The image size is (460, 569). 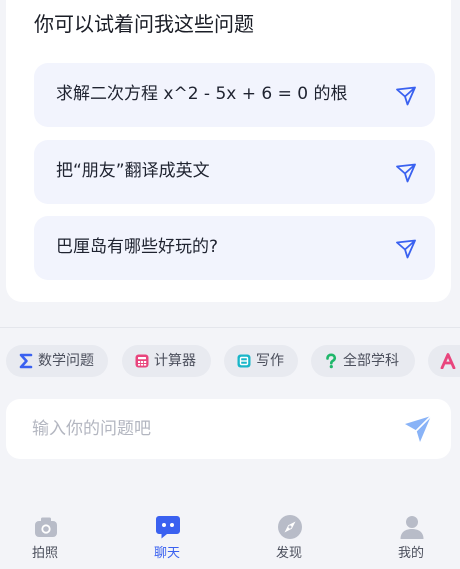 I want to click on bottom-tab-bar: 拍照 聊天 发现 我的, so click(x=230, y=534).